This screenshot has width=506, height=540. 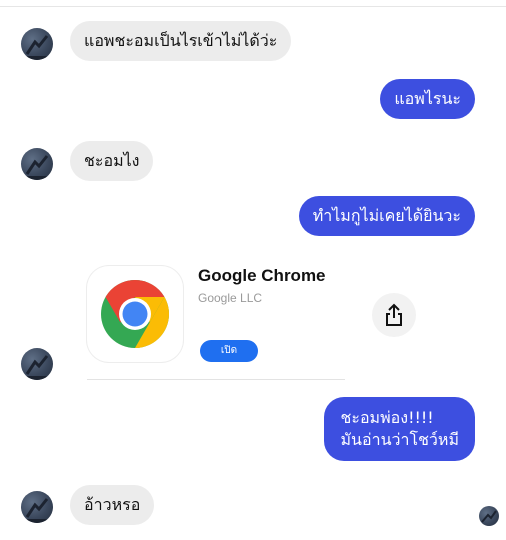 I want to click on app-name: Google Chrome, so click(x=262, y=275).